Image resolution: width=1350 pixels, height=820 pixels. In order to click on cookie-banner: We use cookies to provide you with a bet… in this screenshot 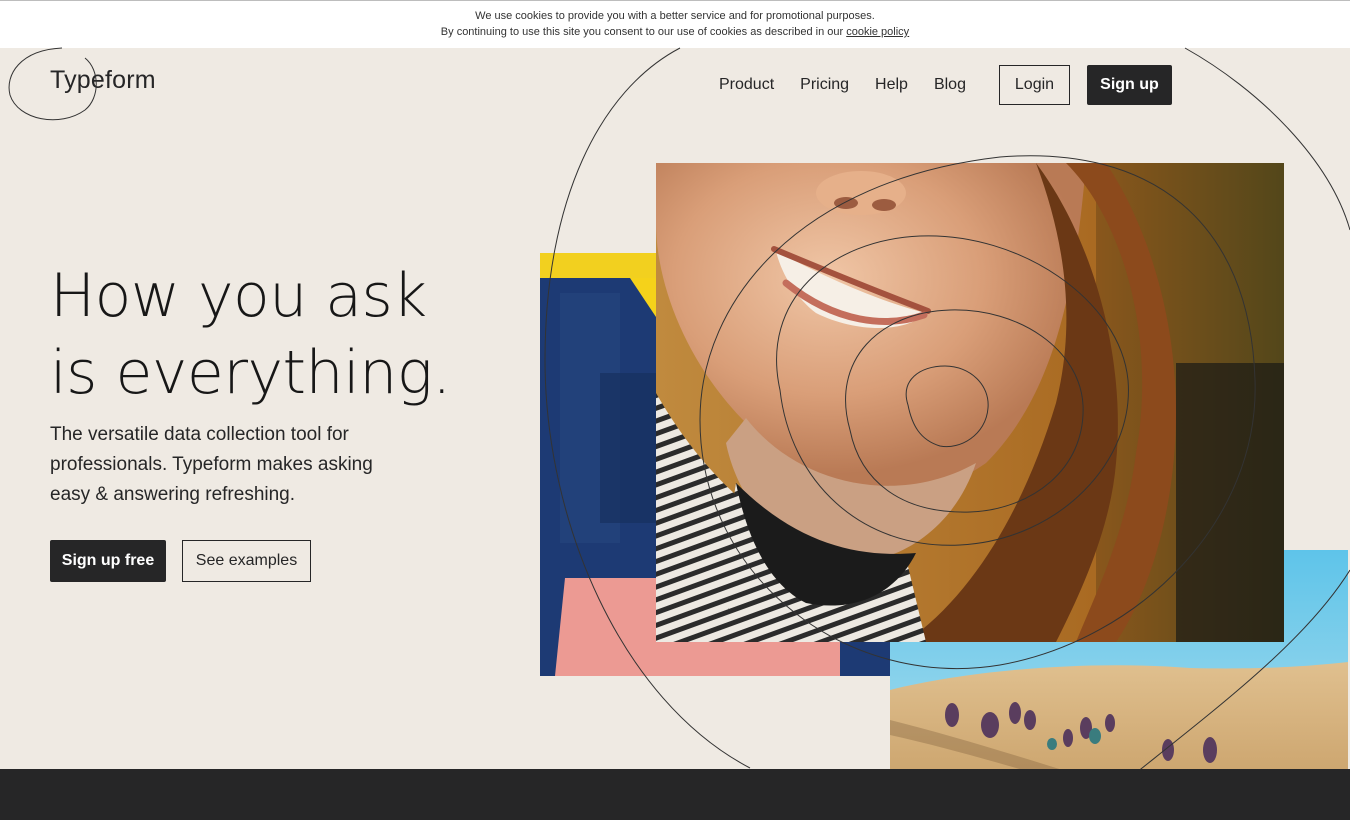, I will do `click(675, 24)`.